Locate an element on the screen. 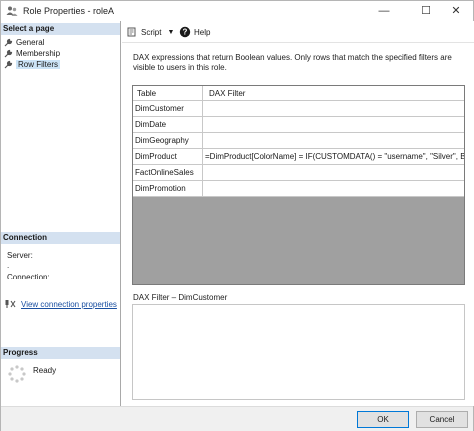  page-item-membership: Membership is located at coordinates (32, 53).